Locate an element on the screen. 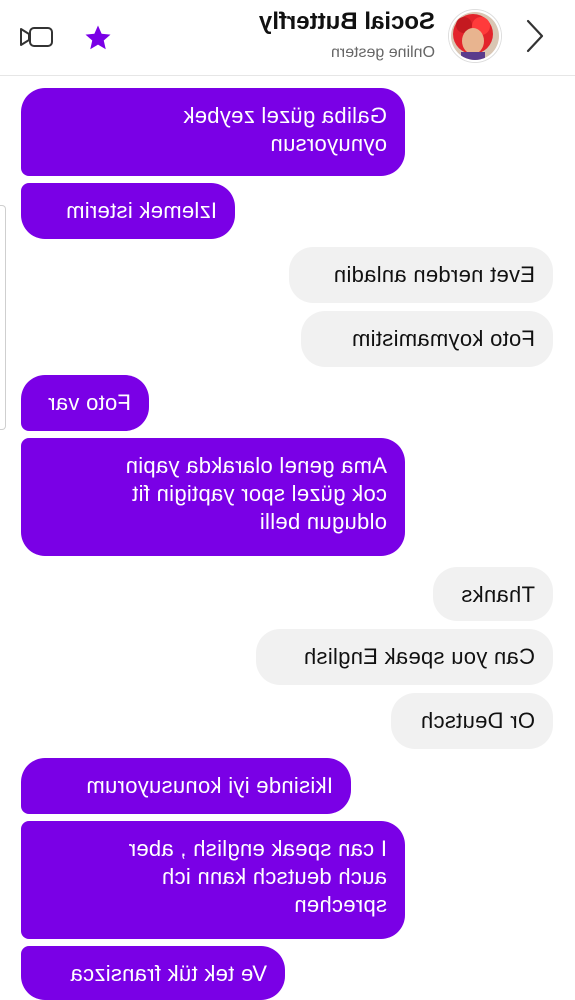  message-outgoing: Ve tek tük fransizca is located at coordinates (153, 973).